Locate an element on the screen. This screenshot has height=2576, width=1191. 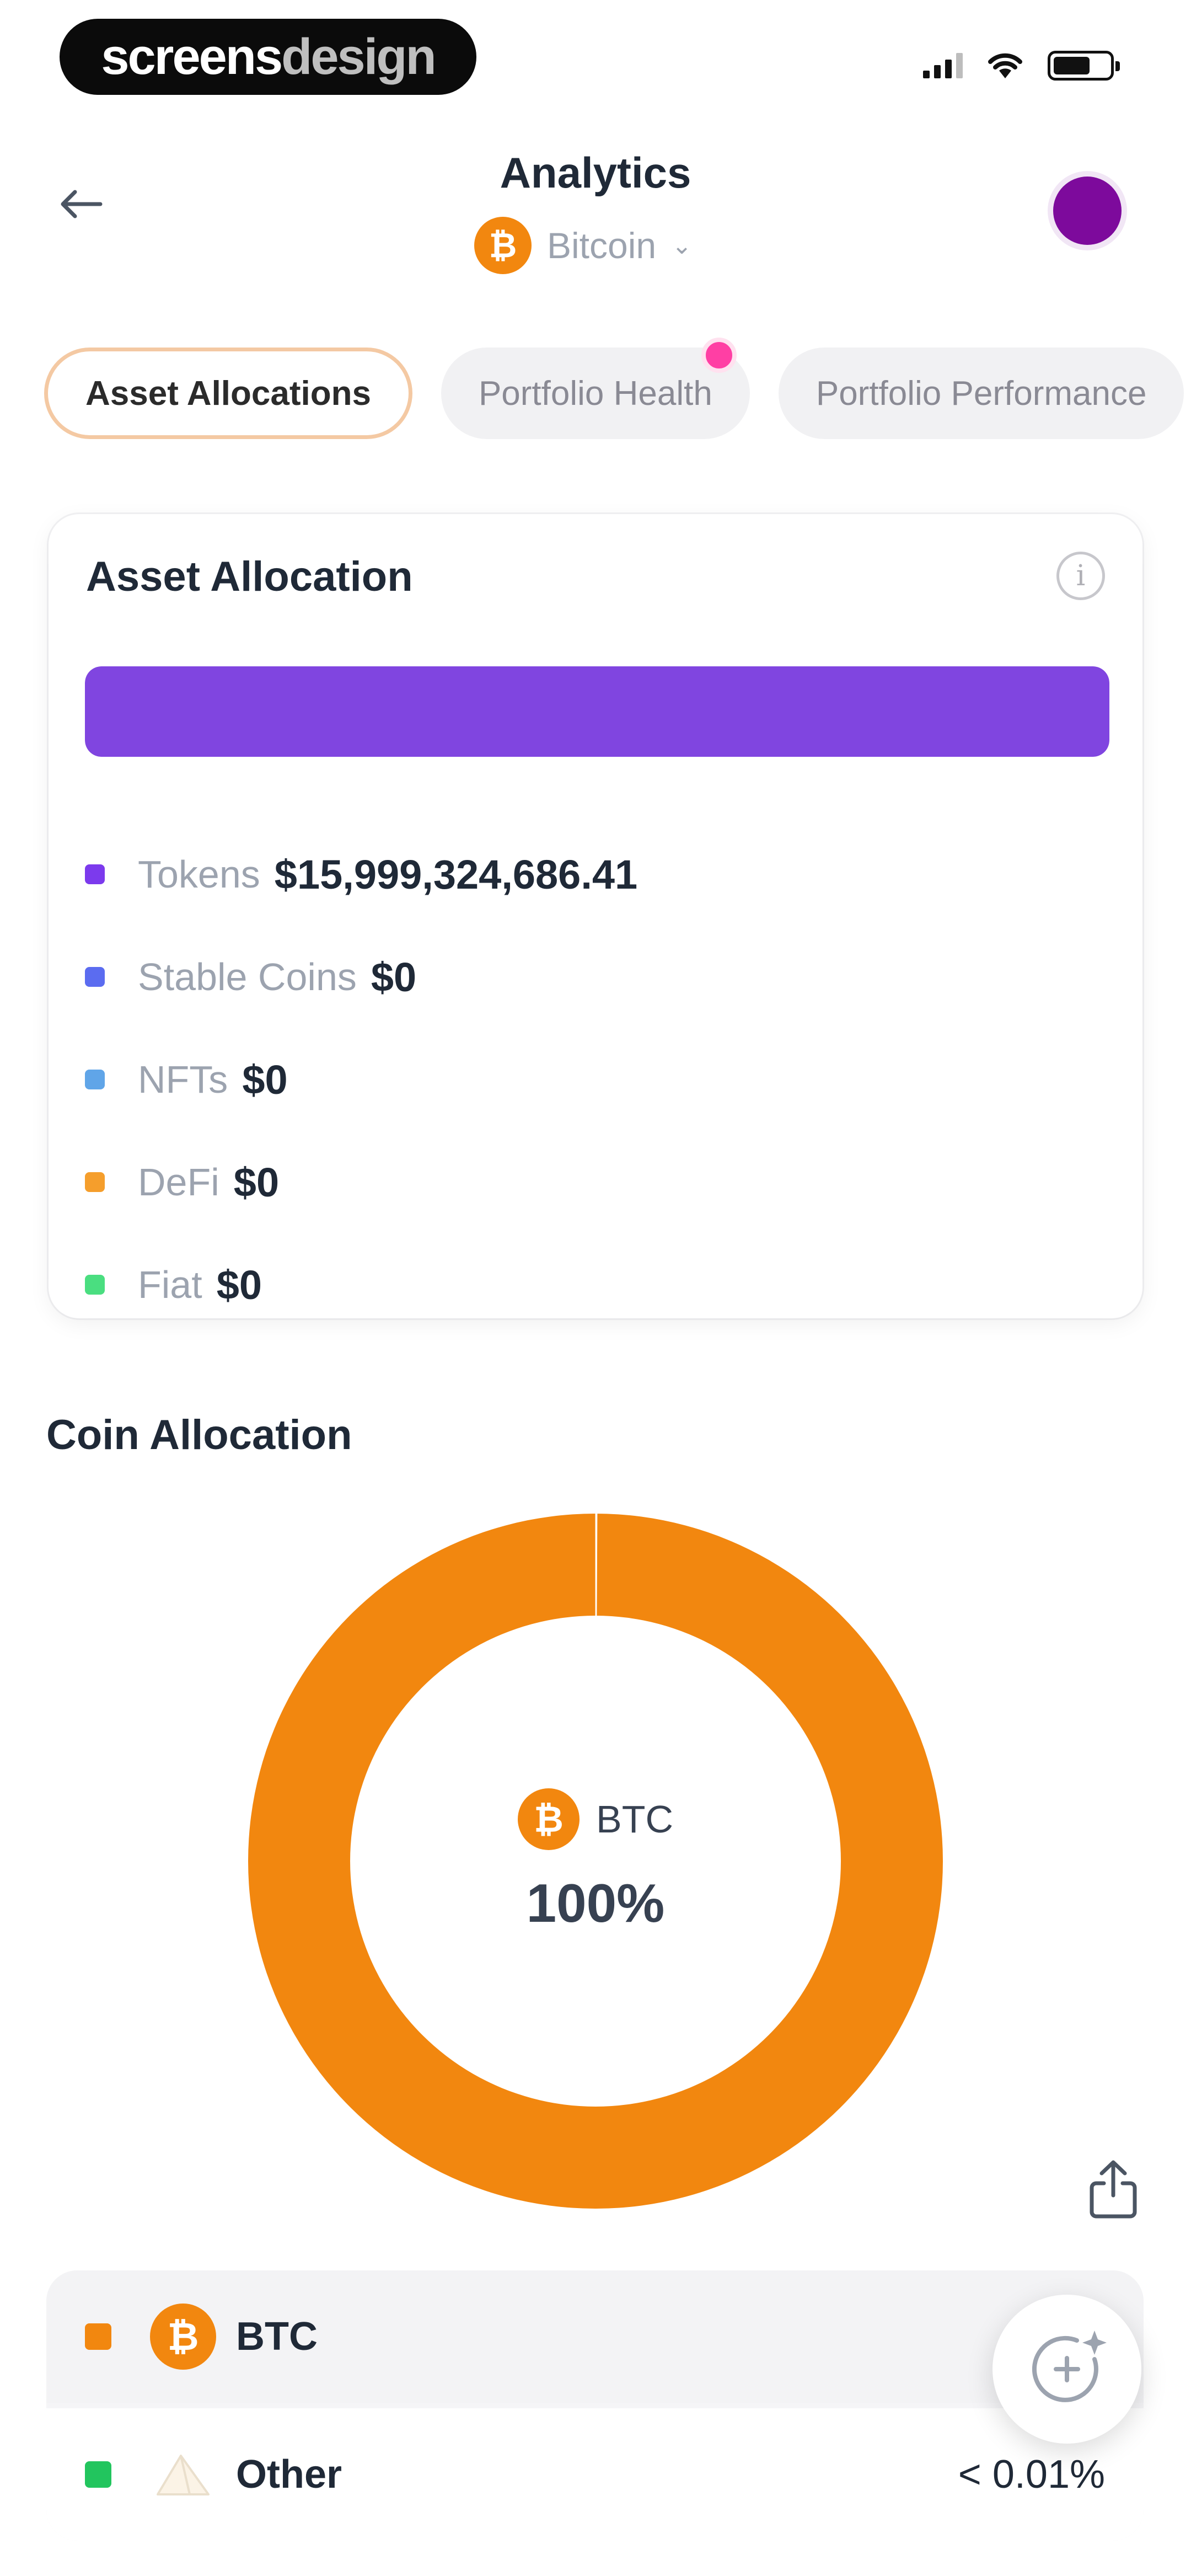
tab-label: Asset Allocations is located at coordinates (228, 393).